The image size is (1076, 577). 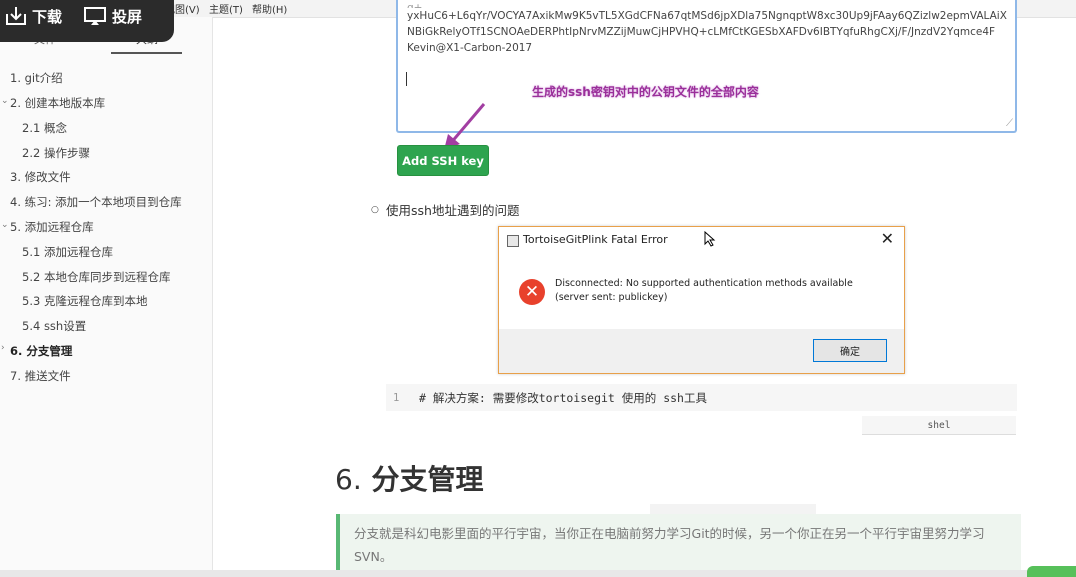 I want to click on code-text: # 解决方案: 需要修改tortoisegit 使用的 ssh工具, so click(x=563, y=398).